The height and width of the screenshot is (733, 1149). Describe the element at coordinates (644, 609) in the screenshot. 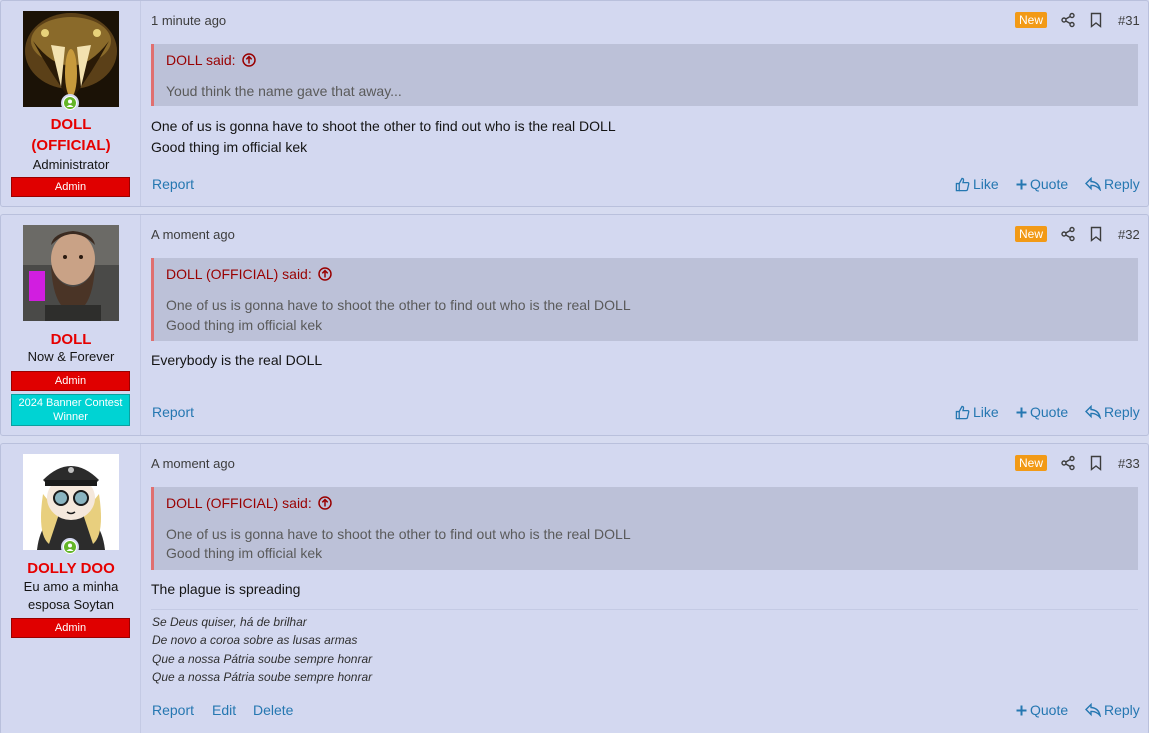

I see `signature-divider` at that location.